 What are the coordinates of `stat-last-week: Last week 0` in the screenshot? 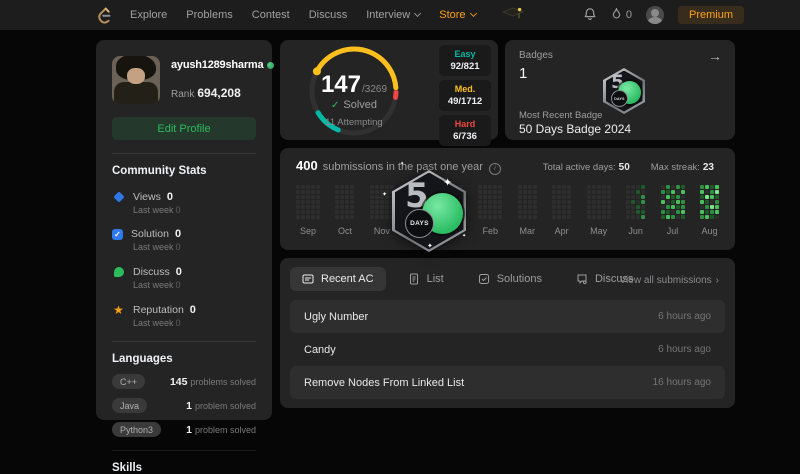 It's located at (184, 285).